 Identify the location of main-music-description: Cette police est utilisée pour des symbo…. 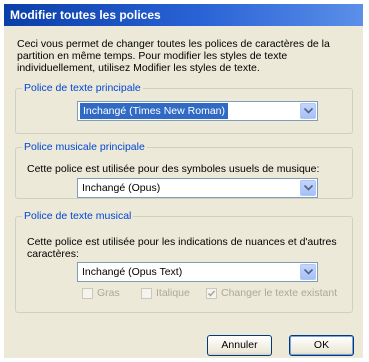
(173, 169).